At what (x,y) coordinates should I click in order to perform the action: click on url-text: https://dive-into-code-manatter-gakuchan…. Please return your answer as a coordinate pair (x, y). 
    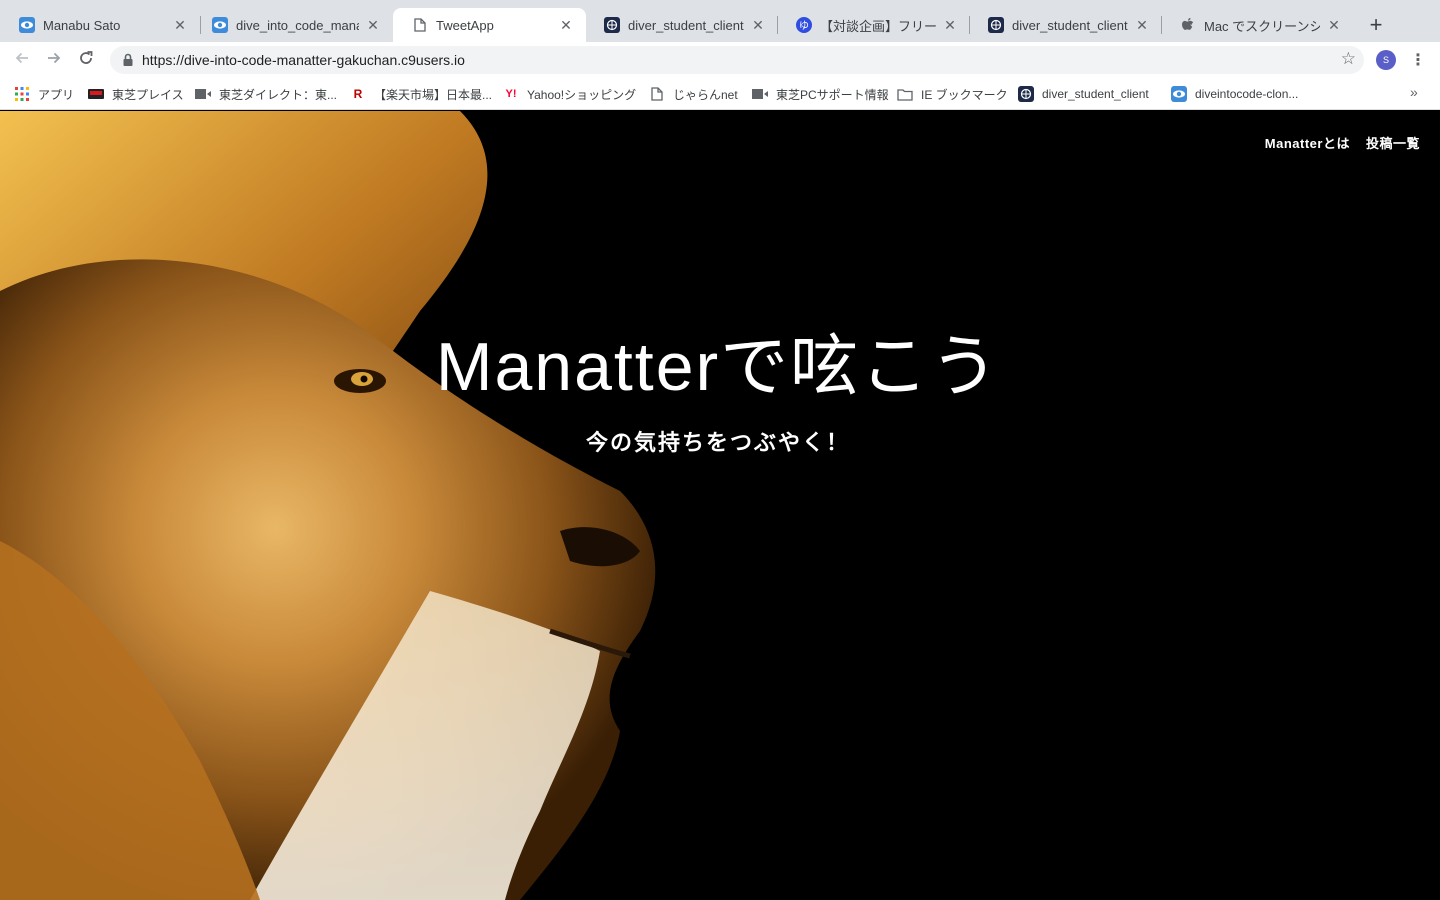
    Looking at the image, I should click on (303, 60).